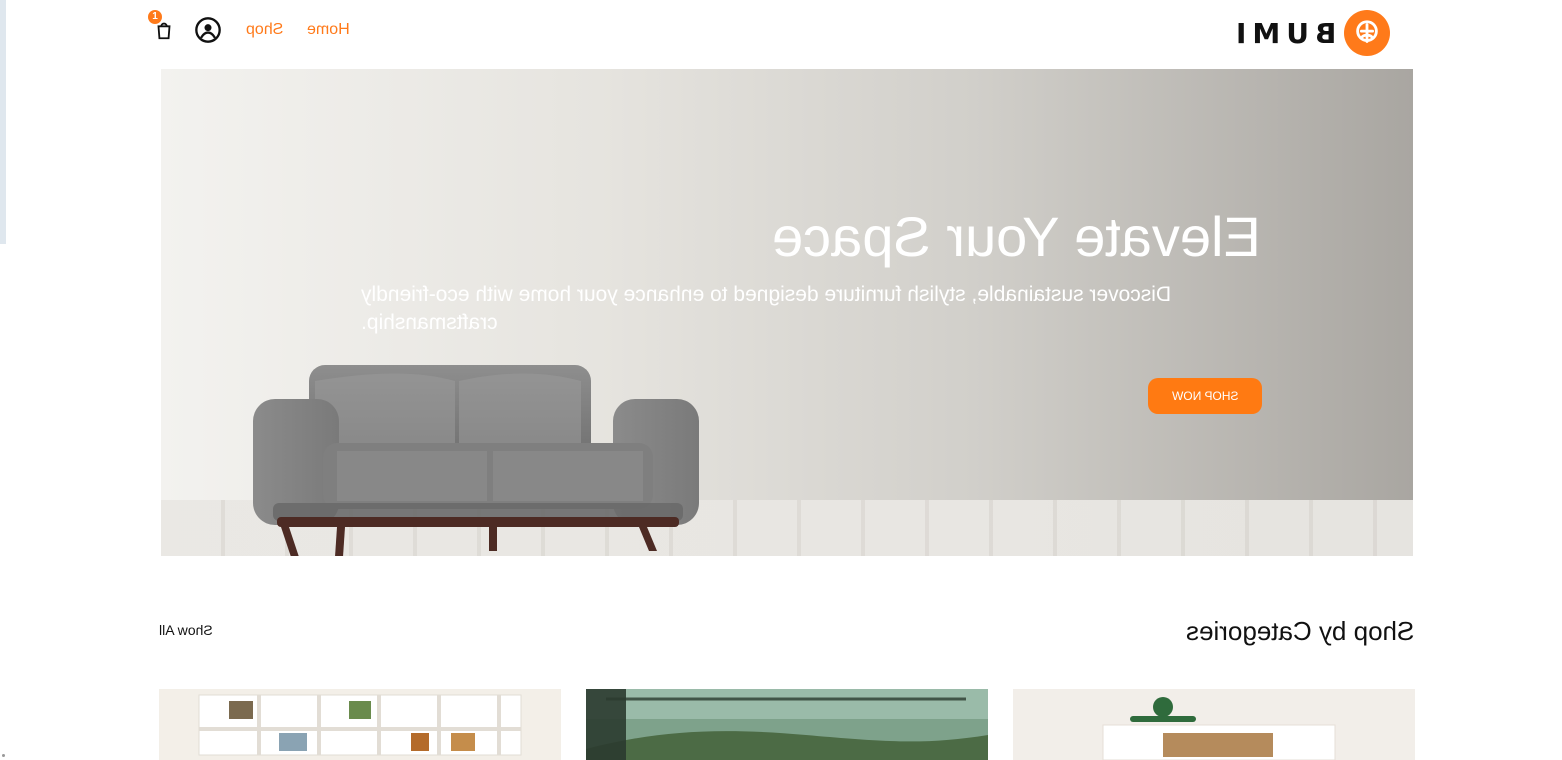  I want to click on outdoor-image, so click(787, 724).